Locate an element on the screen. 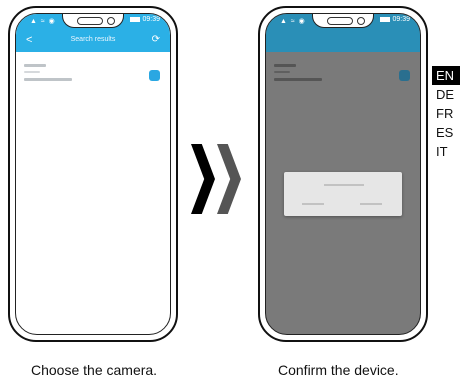 This screenshot has width=463, height=383. nav-row: < Search results ⟳ is located at coordinates (93, 41).